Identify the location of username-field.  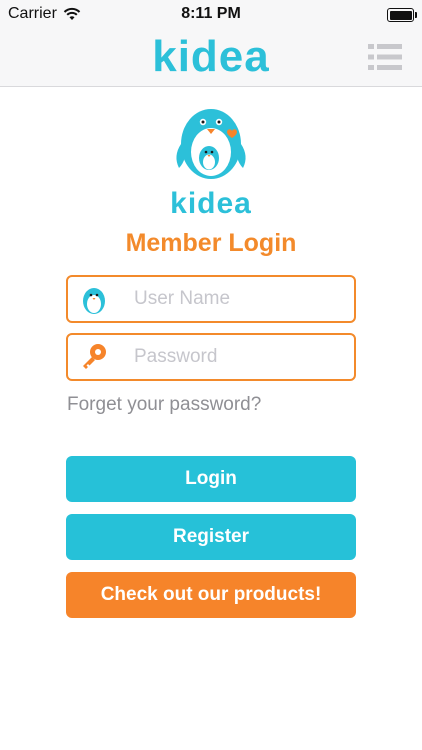
(211, 299).